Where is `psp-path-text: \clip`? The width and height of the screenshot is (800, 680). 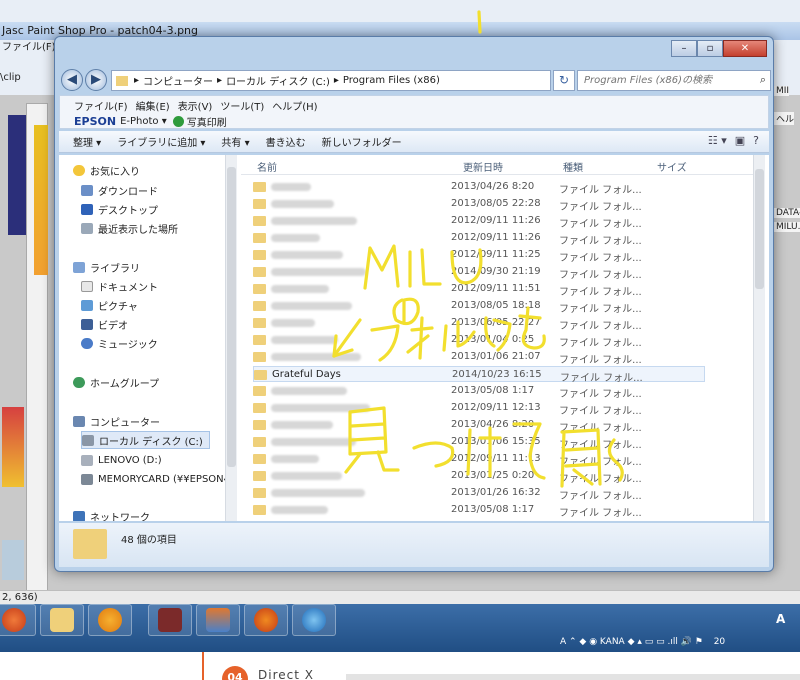
psp-path-text: \clip is located at coordinates (10, 77).